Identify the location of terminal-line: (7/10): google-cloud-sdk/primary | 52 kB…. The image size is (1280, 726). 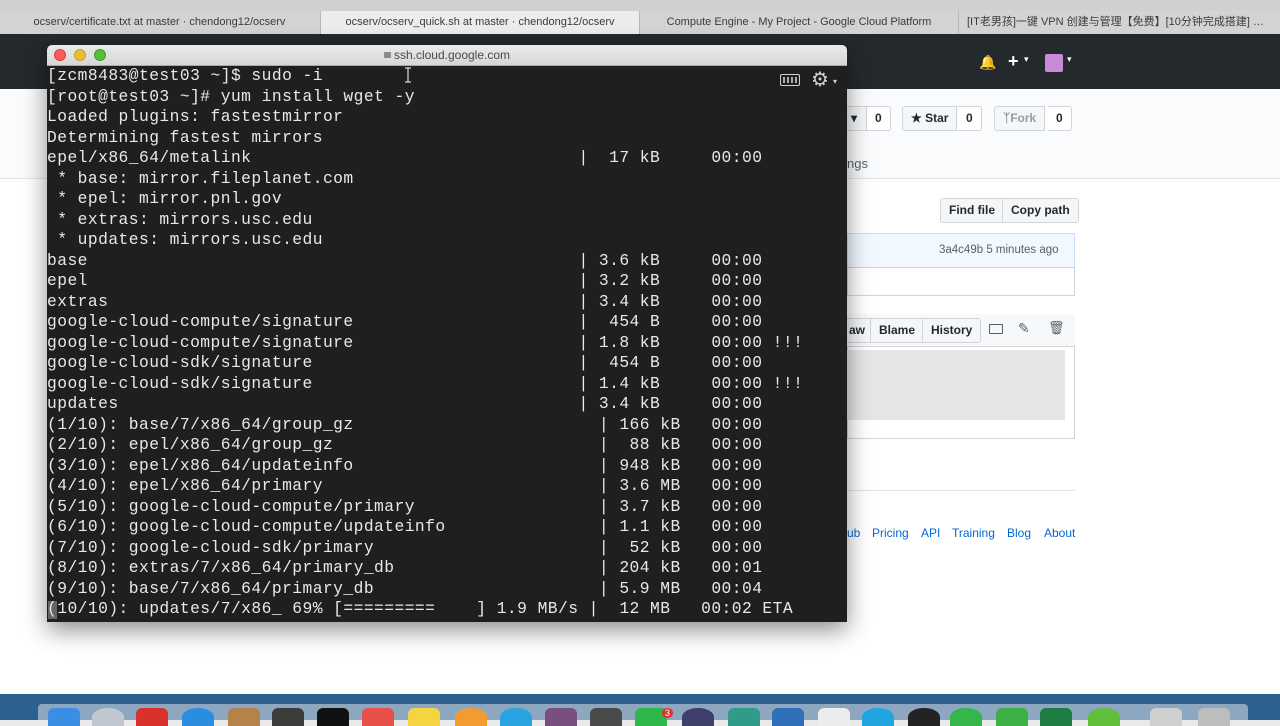
(405, 547).